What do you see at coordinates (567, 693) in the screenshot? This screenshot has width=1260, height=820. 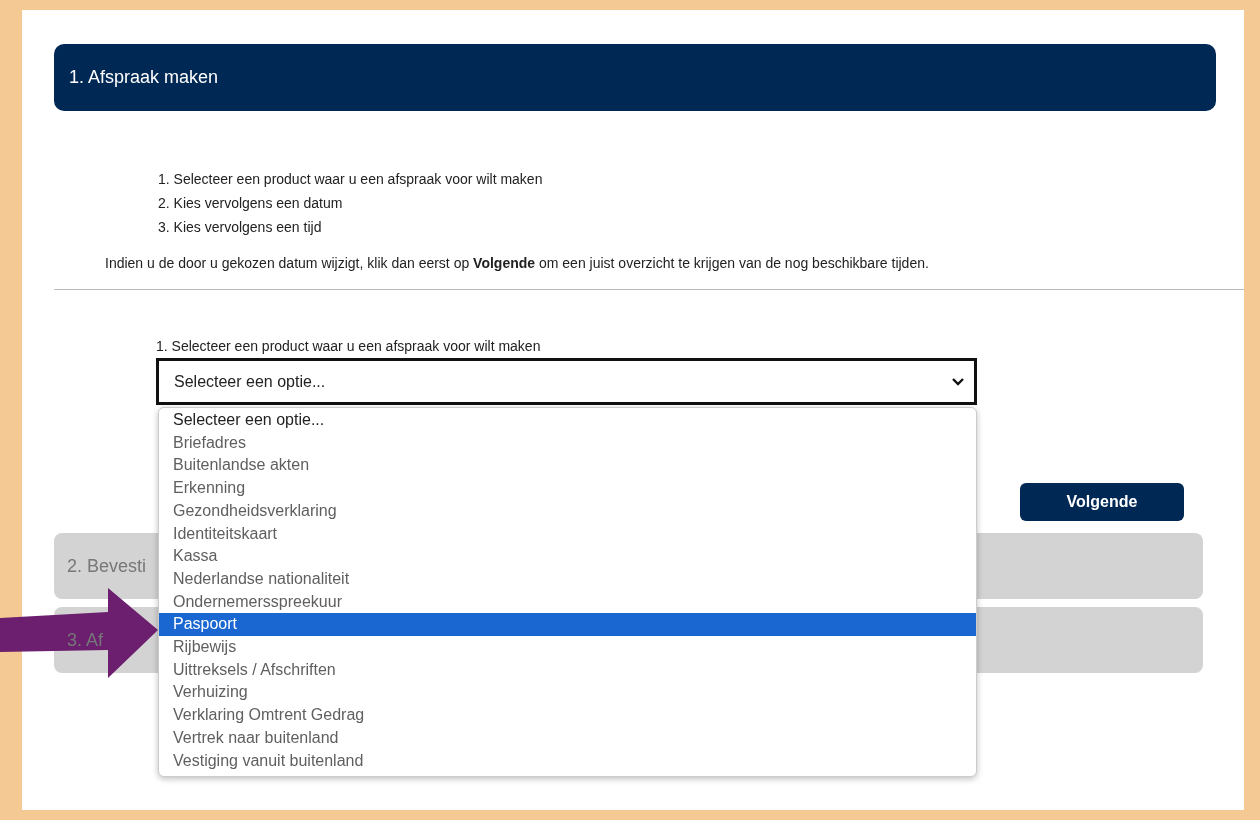 I see `dropdown-option: Verhuizing` at bounding box center [567, 693].